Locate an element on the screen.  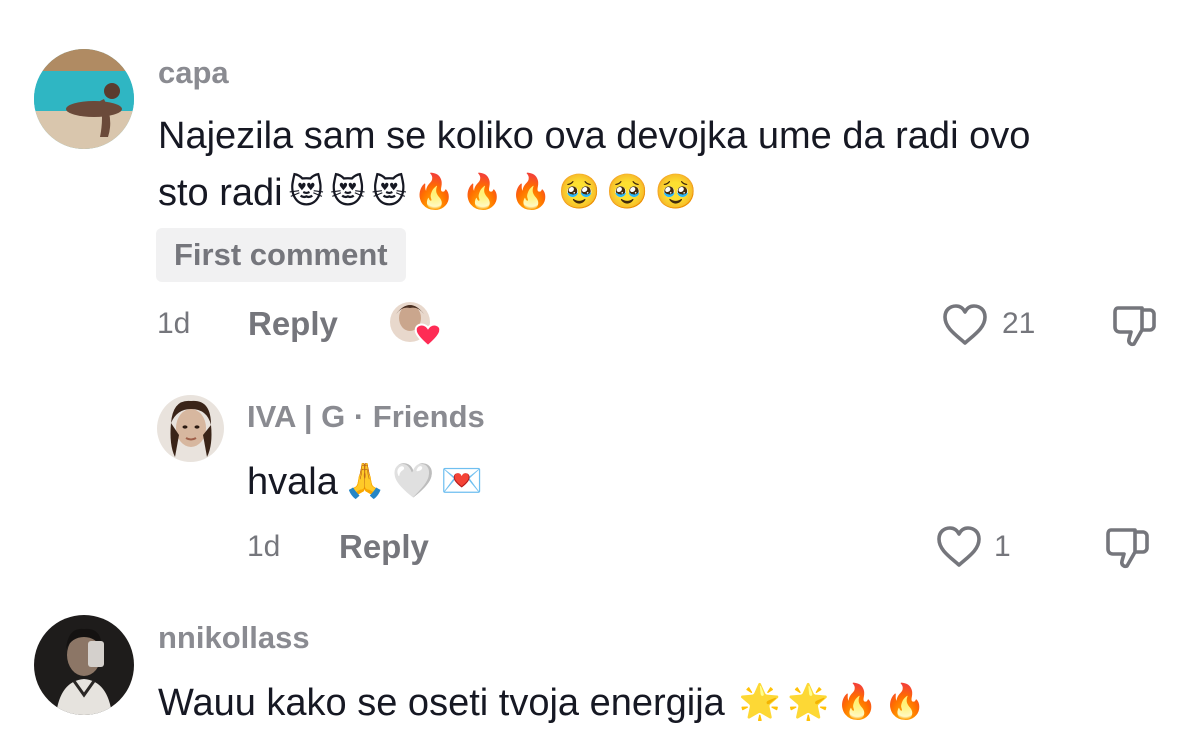
white-heart-emoji: 🤍 is located at coordinates (413, 481).